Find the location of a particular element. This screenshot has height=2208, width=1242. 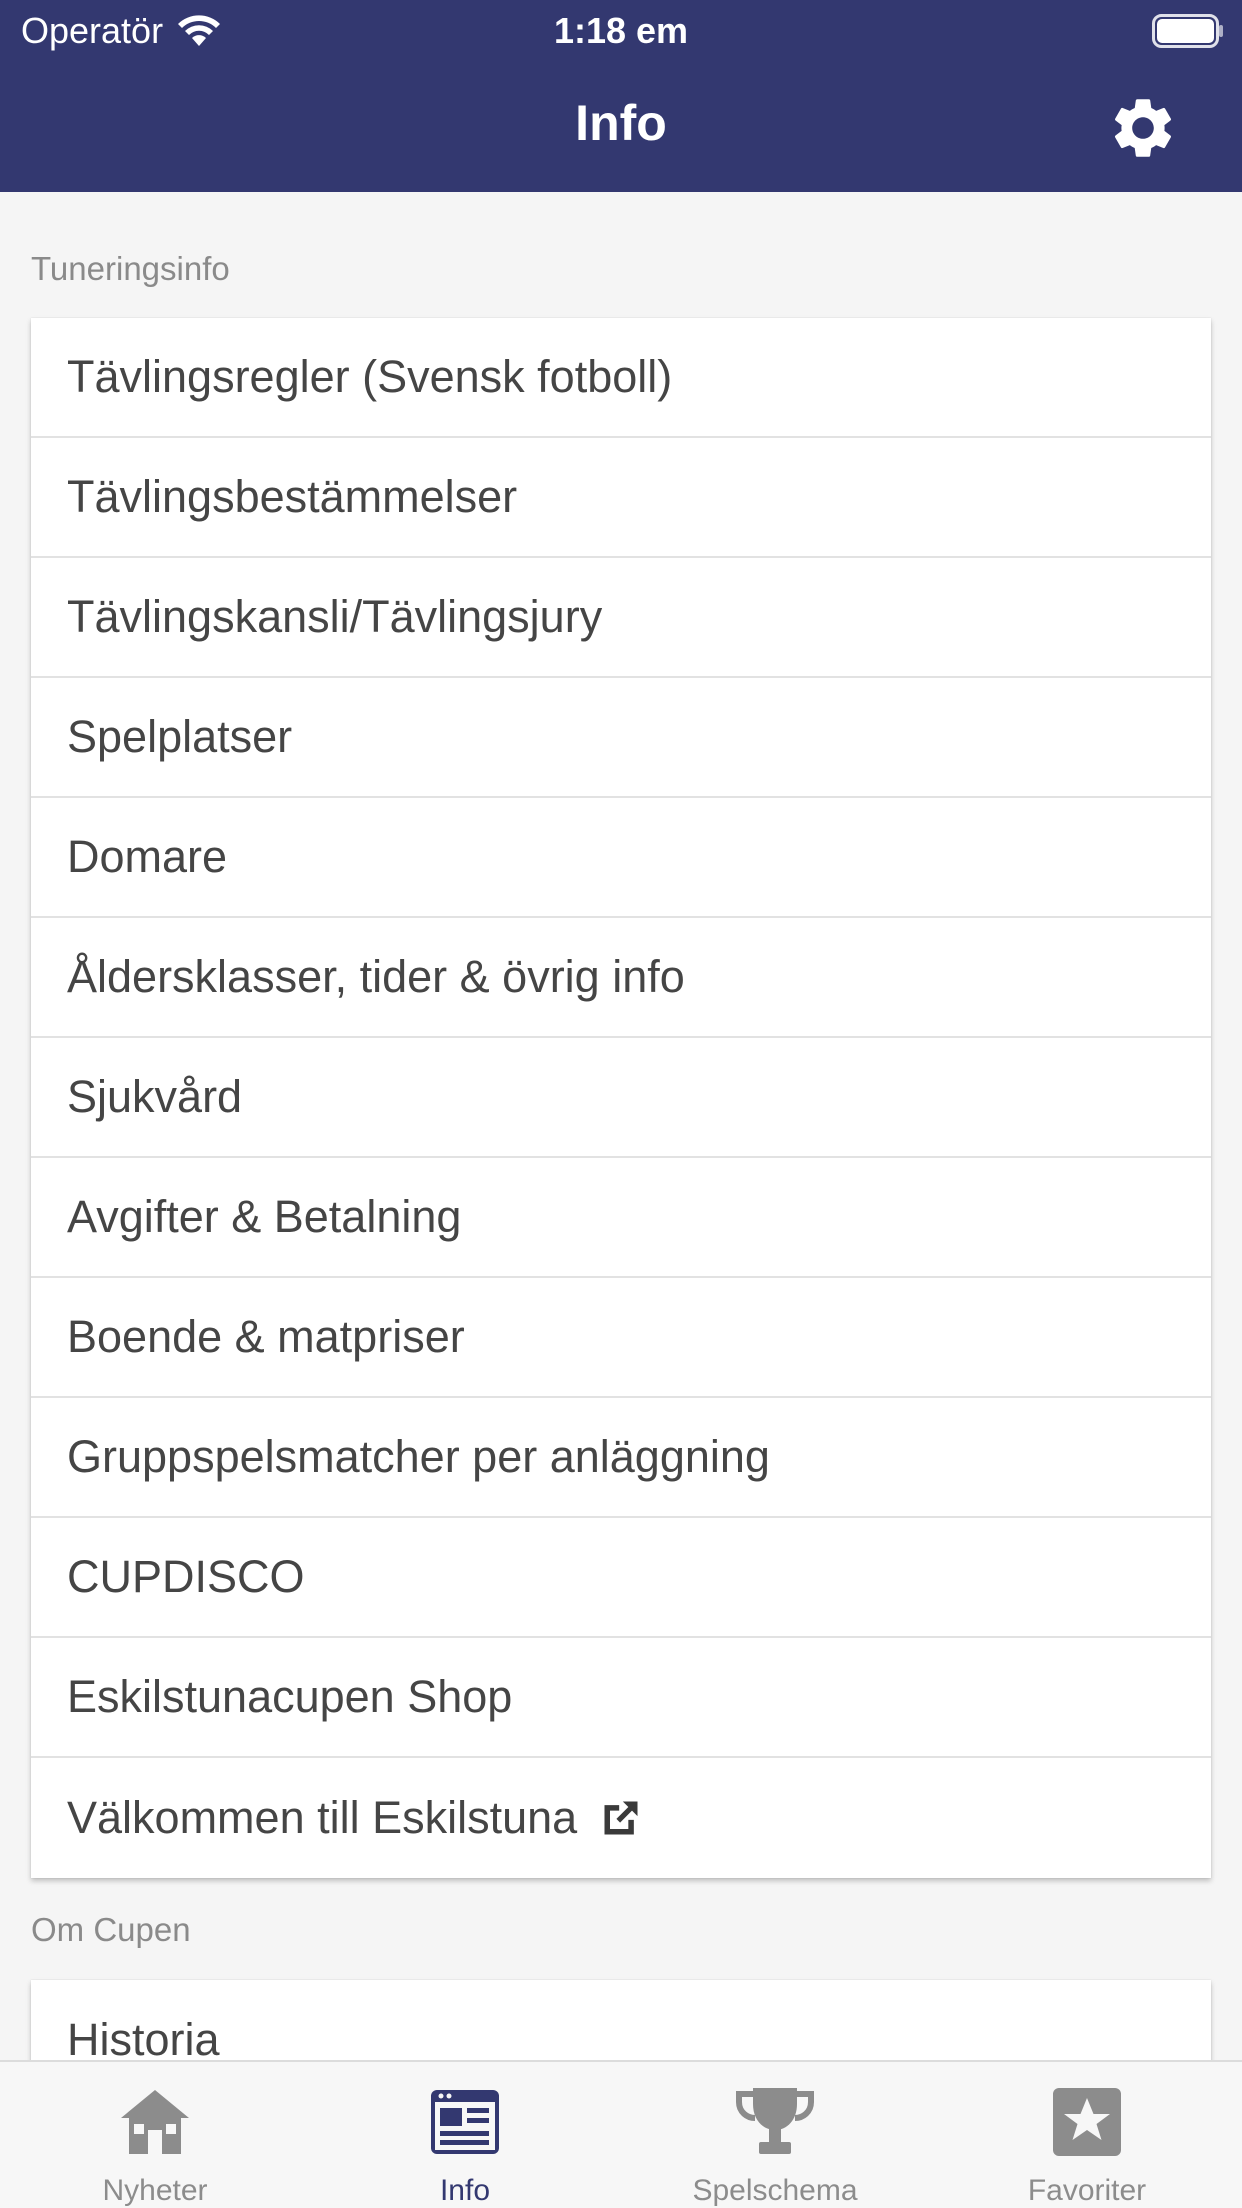

list-item-label: Sjukvård is located at coordinates (155, 1096).